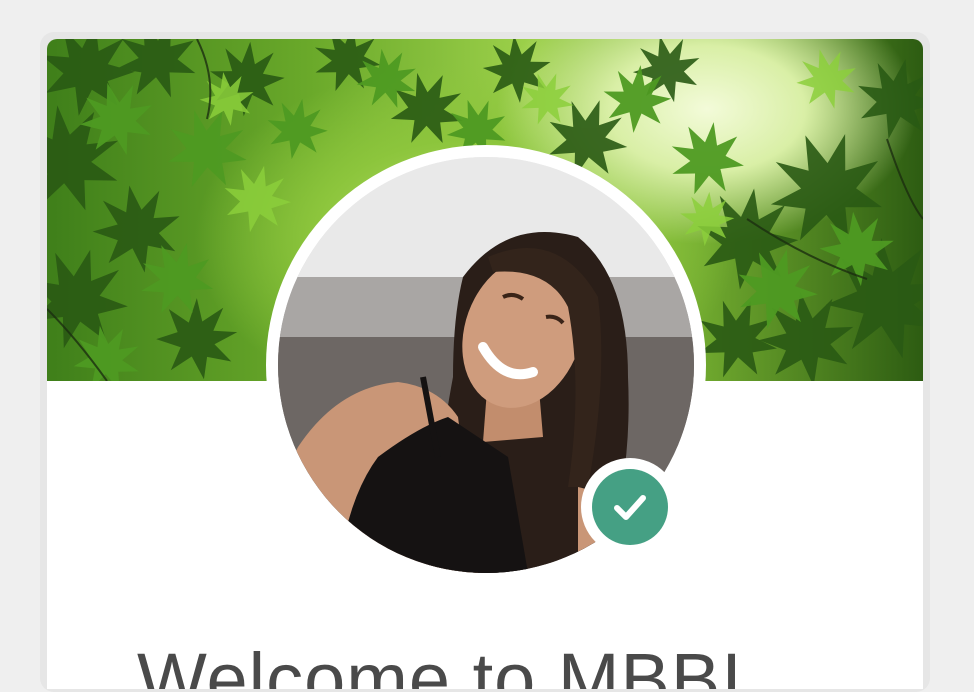 Image resolution: width=974 pixels, height=692 pixels. I want to click on verified-badge, so click(630, 507).